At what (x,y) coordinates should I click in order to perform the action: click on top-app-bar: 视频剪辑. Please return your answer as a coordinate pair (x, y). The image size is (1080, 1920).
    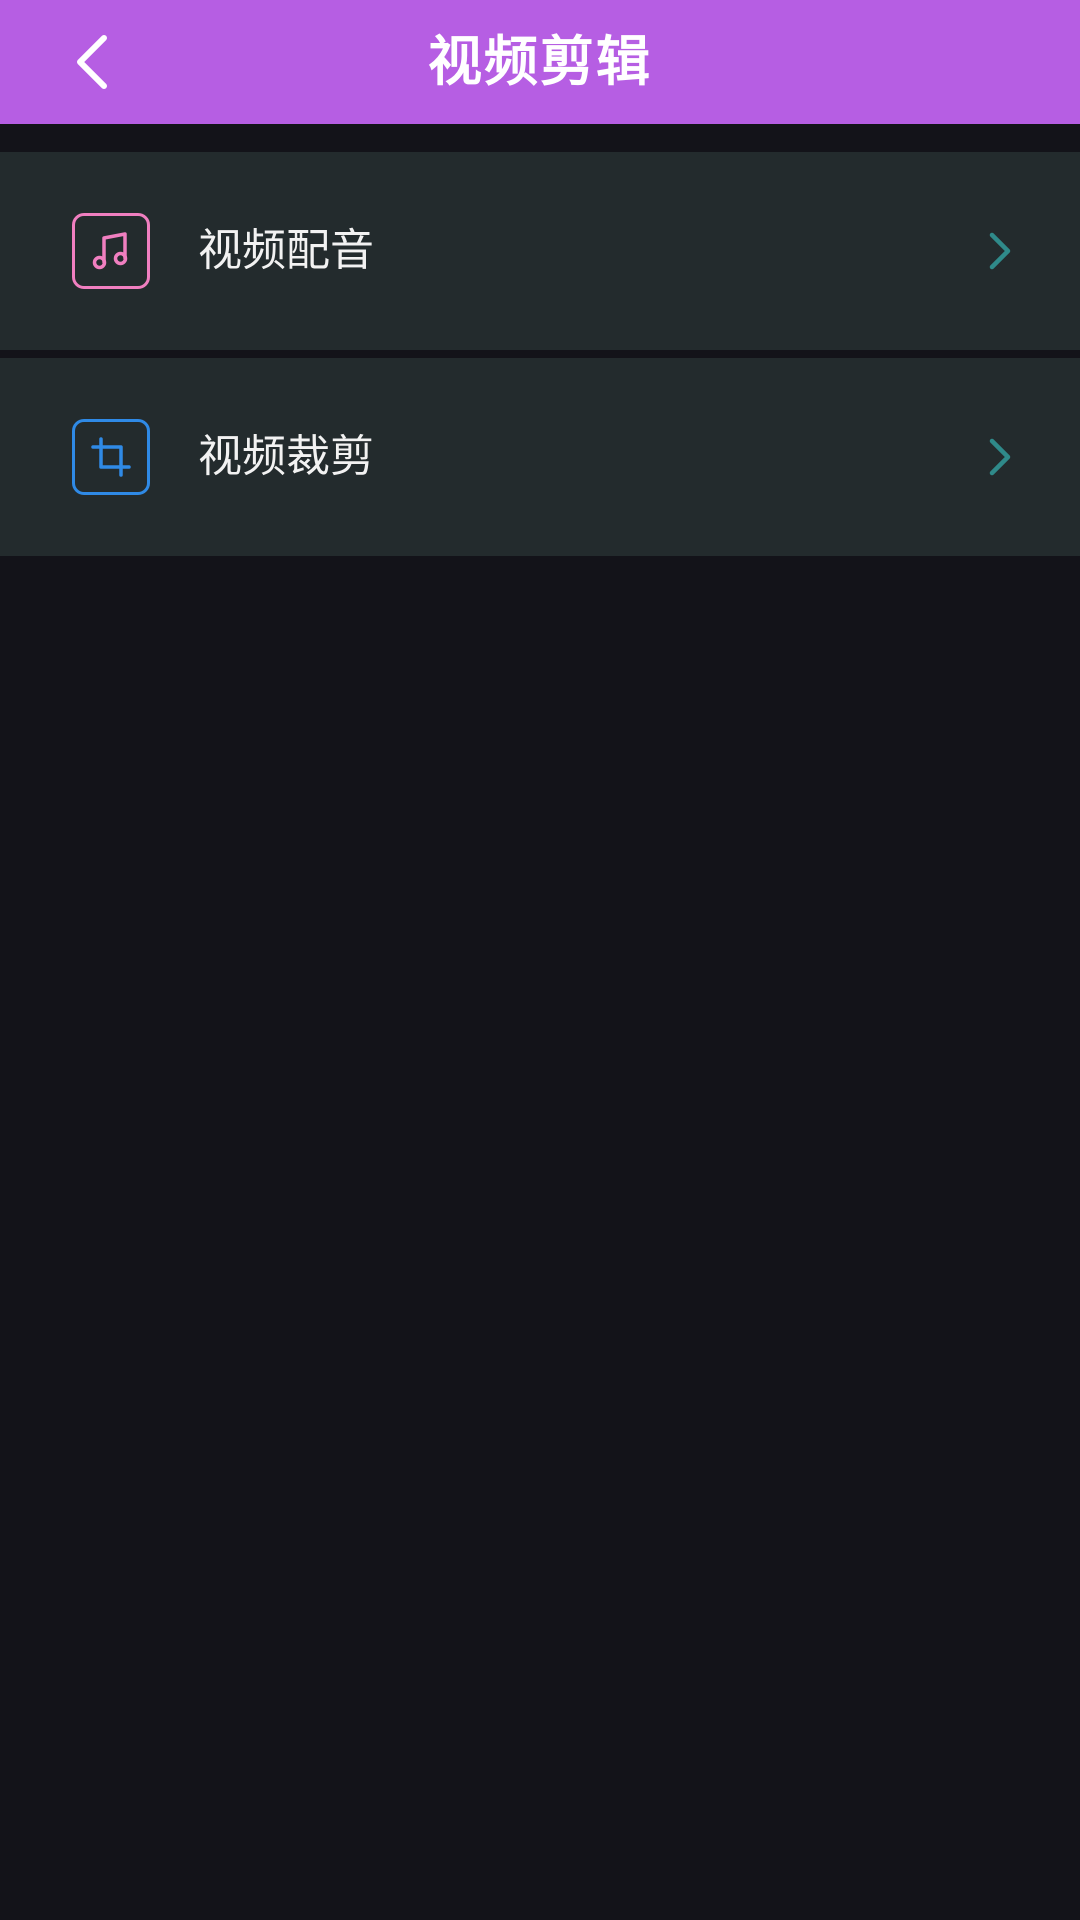
    Looking at the image, I should click on (540, 62).